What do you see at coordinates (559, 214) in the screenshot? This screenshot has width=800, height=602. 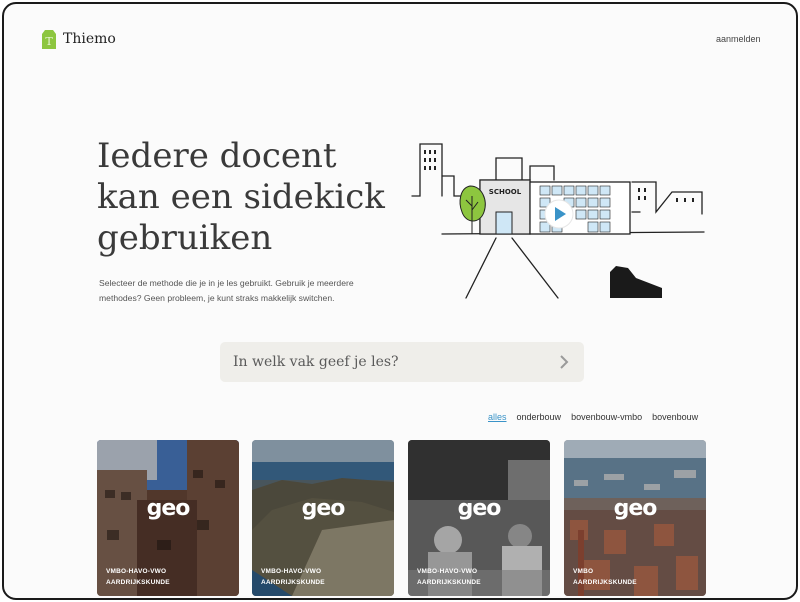 I see `play-video-button` at bounding box center [559, 214].